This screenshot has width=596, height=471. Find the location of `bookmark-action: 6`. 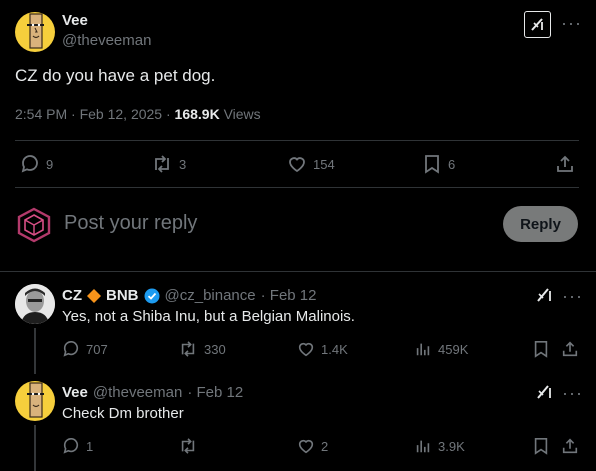

bookmark-action: 6 is located at coordinates (438, 164).